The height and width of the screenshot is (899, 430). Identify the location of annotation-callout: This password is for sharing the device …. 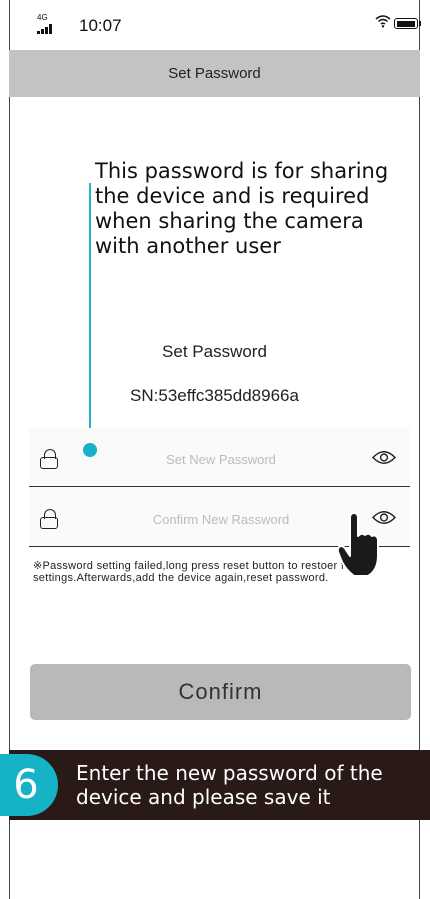
(242, 208).